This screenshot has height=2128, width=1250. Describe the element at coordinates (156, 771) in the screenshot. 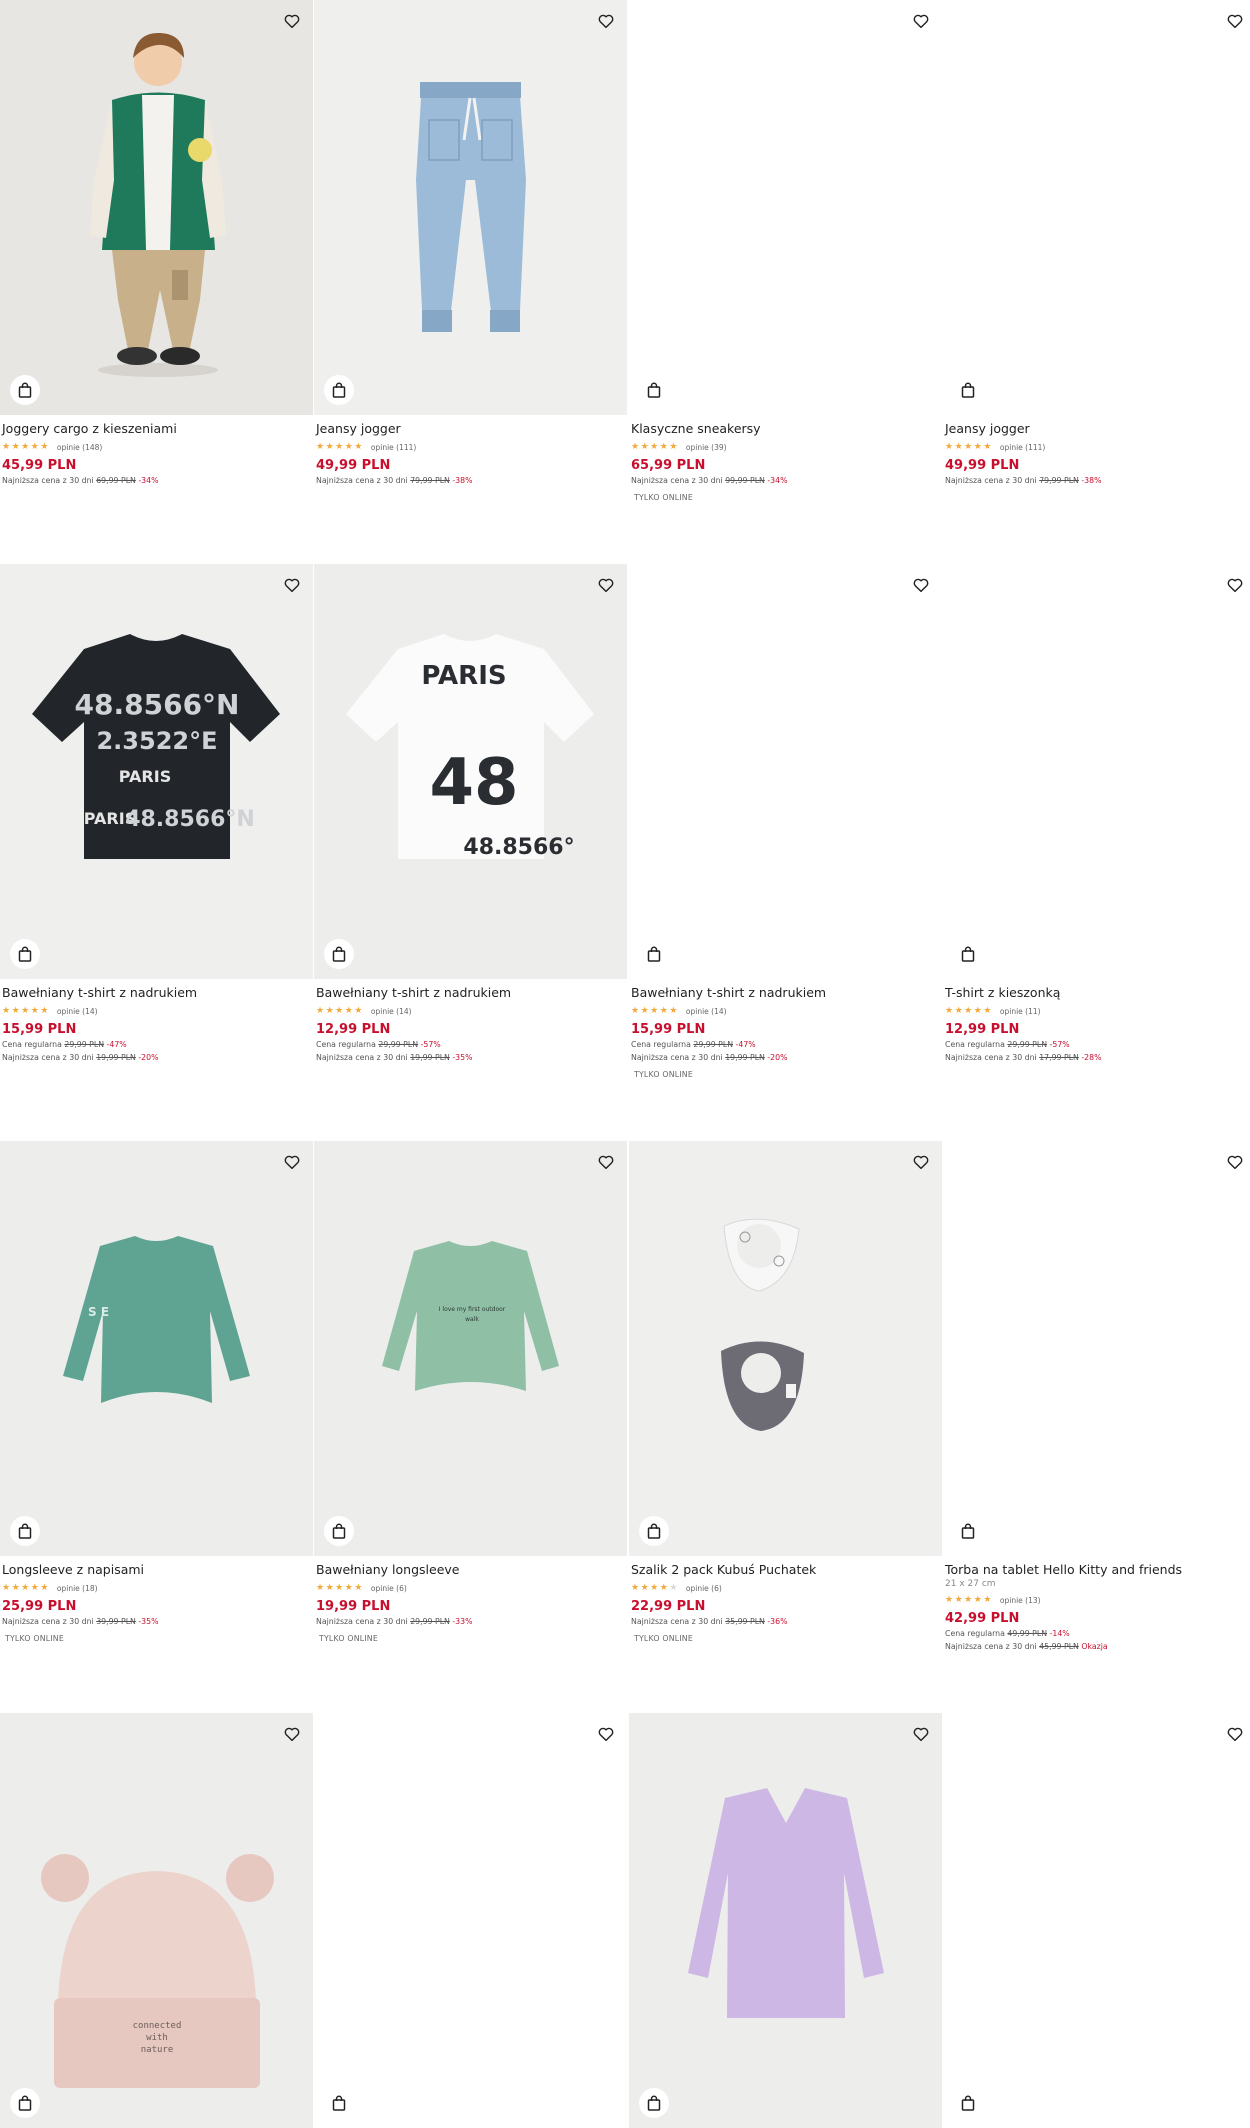

I see `product-image: 48.8566°N 2.3522°E PARIS PARIS 48.8566°N` at that location.